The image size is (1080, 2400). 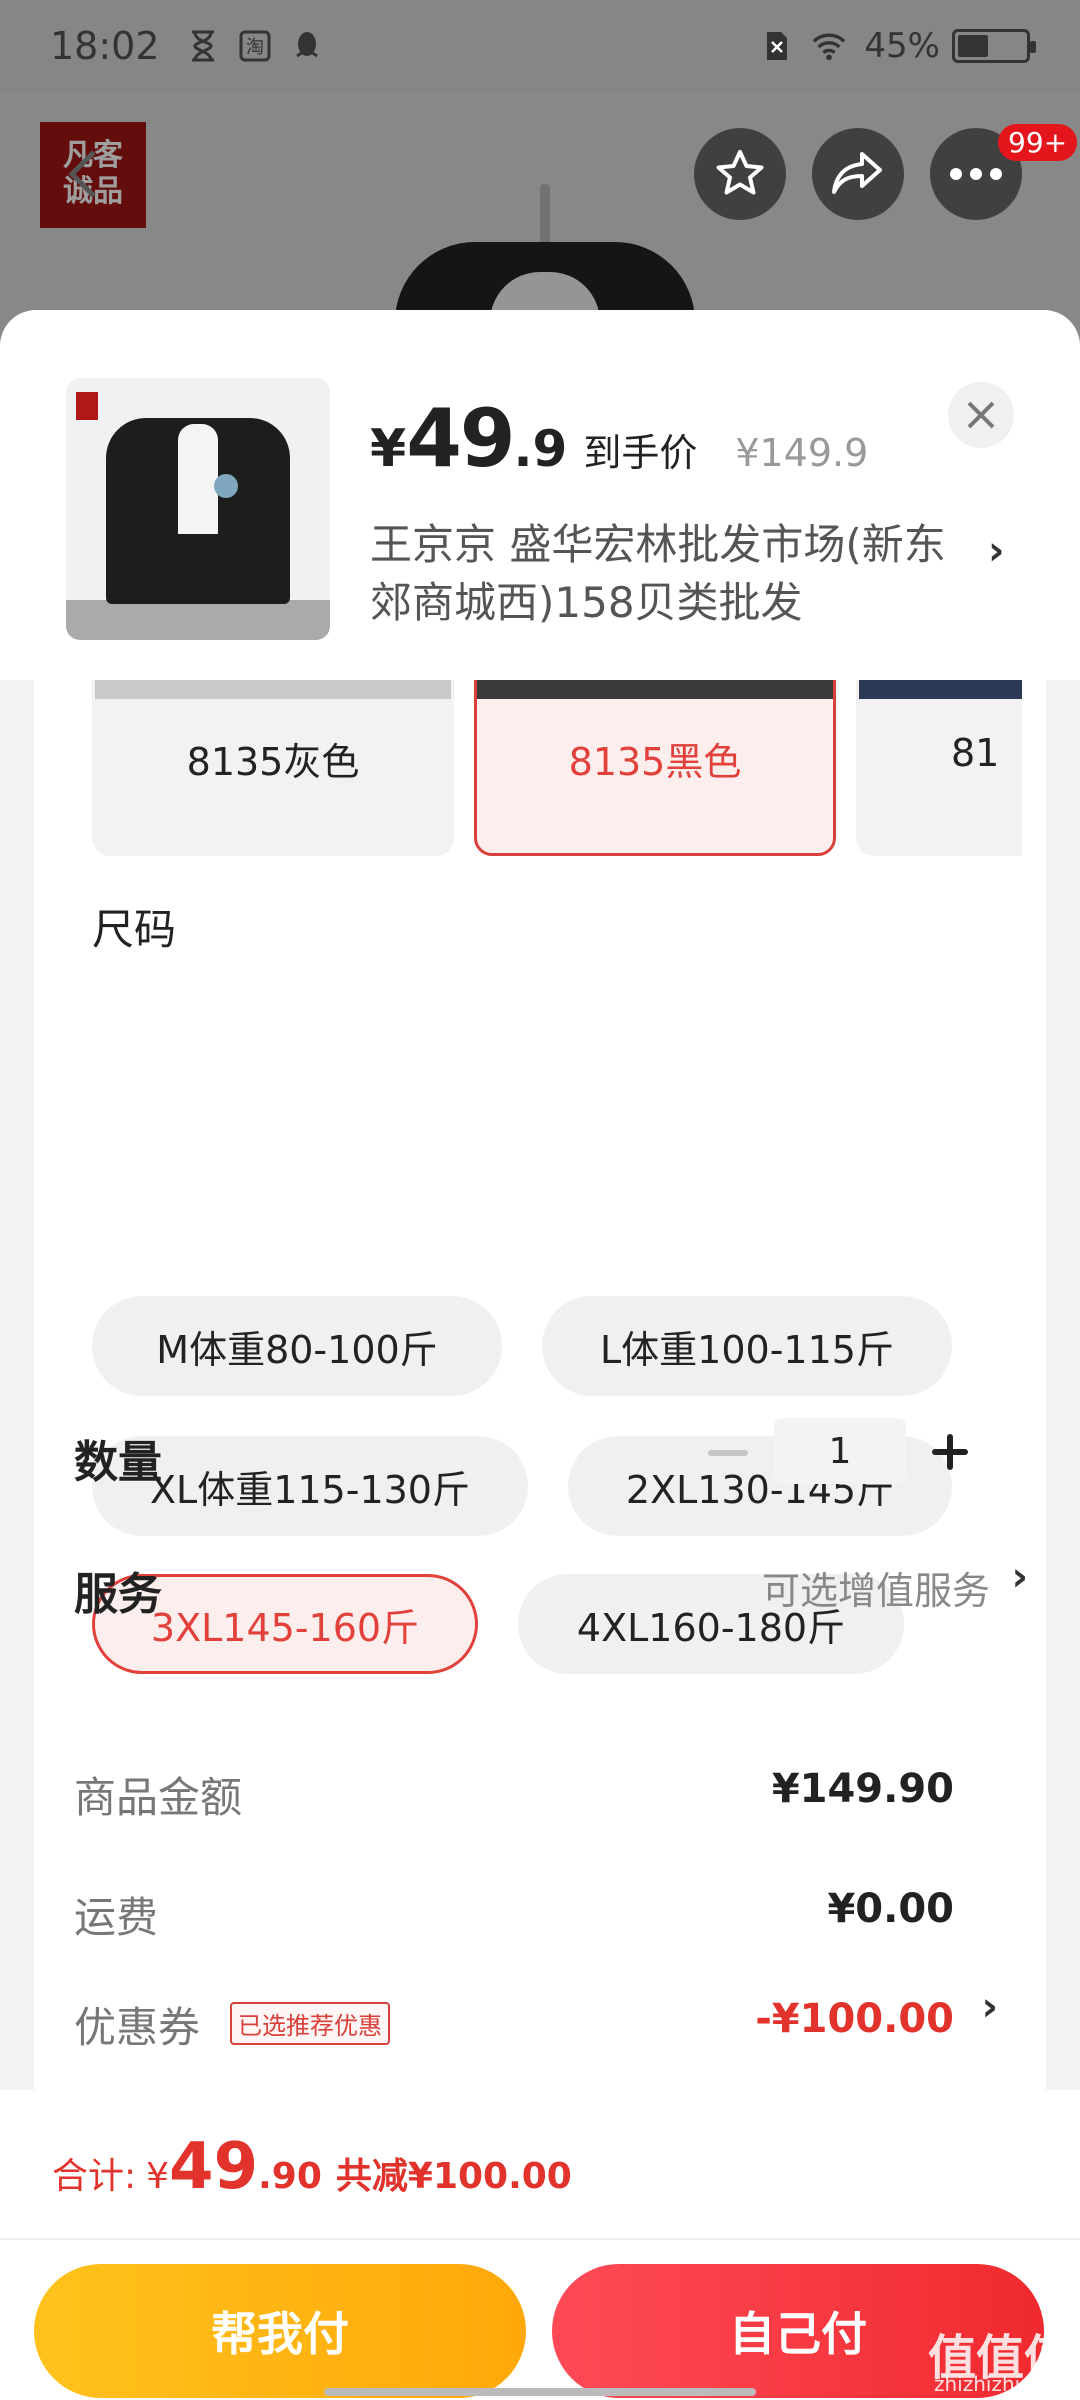 I want to click on goods-amount-value: ¥149.90, so click(x=862, y=1789).